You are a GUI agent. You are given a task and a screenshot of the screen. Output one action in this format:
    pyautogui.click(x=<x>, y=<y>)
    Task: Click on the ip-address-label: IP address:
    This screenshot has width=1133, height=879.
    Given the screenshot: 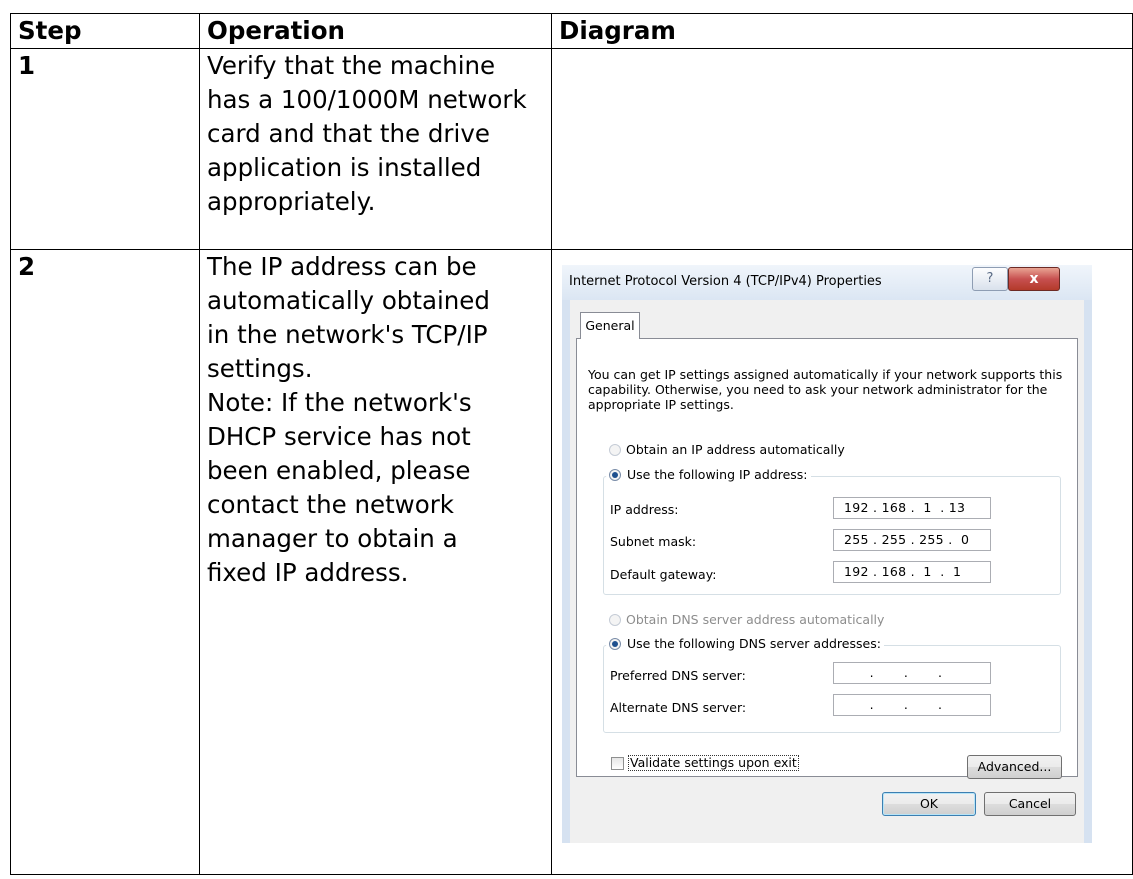 What is the action you would take?
    pyautogui.click(x=644, y=509)
    